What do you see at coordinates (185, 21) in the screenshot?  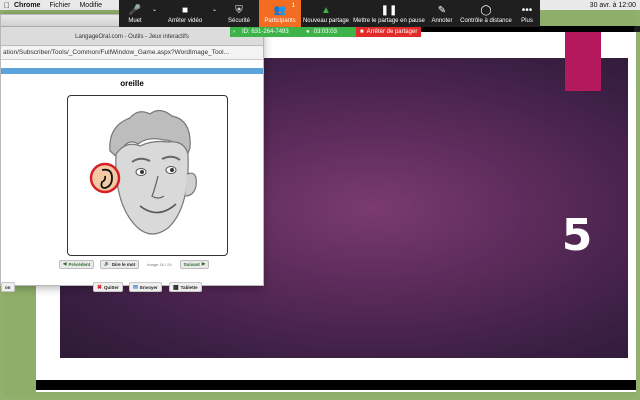 I see `stop-video-label: Arrêter vidéo` at bounding box center [185, 21].